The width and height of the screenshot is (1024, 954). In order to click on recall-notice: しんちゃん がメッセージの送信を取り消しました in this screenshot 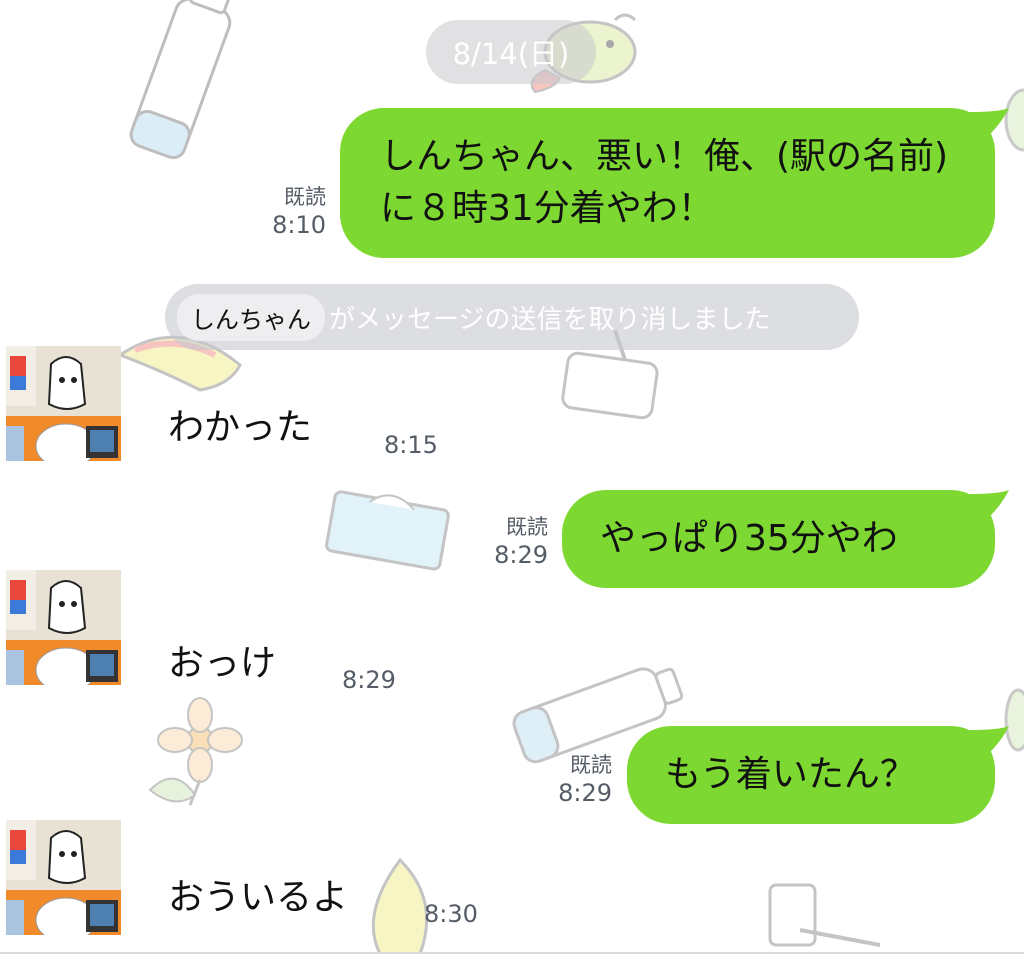, I will do `click(512, 317)`.